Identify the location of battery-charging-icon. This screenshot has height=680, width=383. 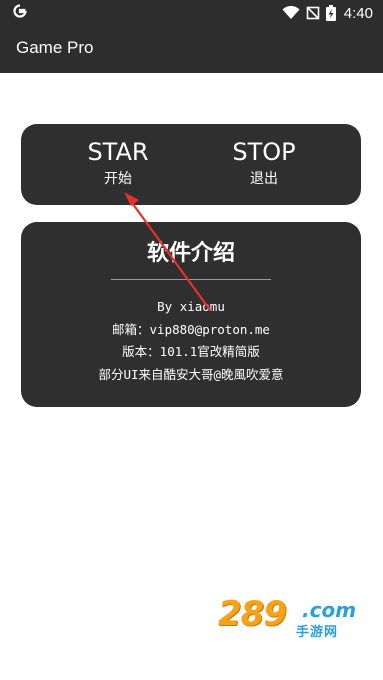
(330, 13).